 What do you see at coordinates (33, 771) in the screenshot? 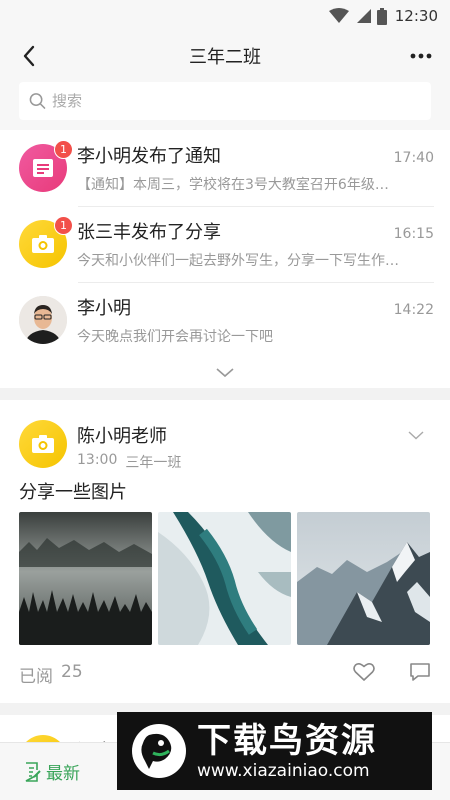
I see `list-edit-icon` at bounding box center [33, 771].